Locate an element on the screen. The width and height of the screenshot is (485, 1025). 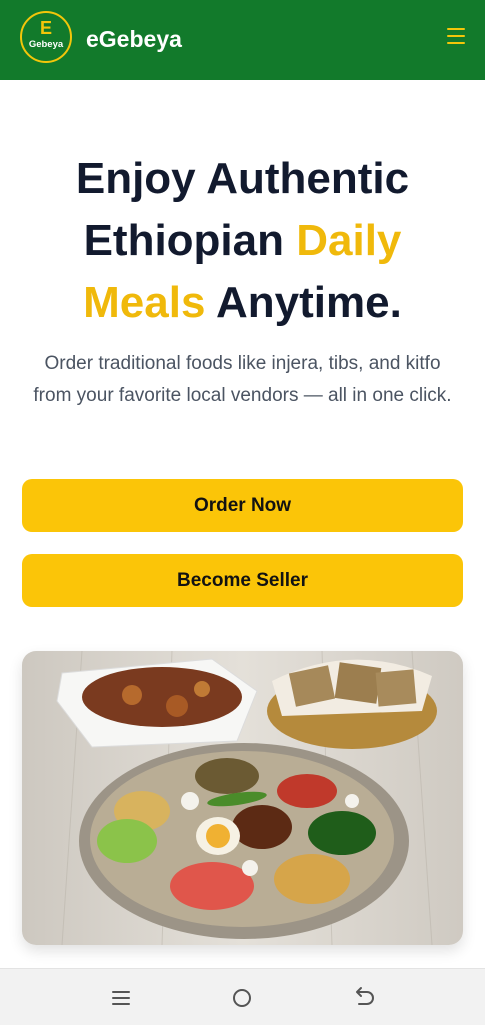
hero-title-line2a: Ethiopian is located at coordinates (190, 240).